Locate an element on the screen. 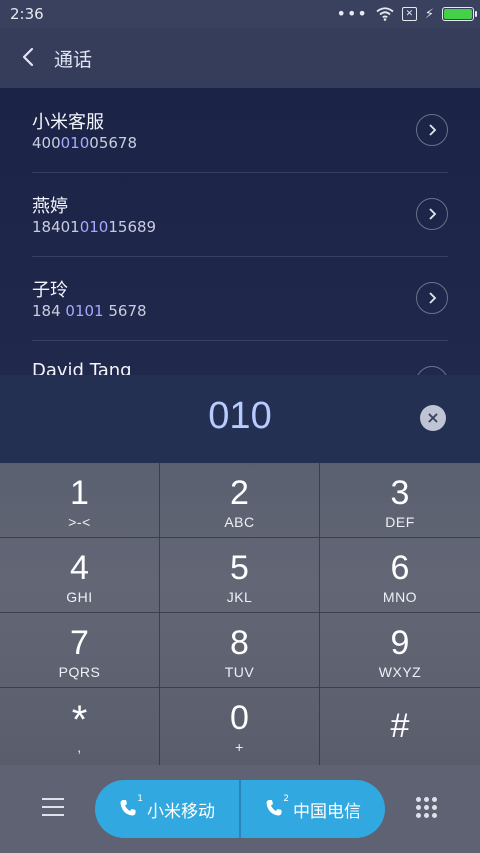 The width and height of the screenshot is (480, 853). back-arrow-icon is located at coordinates (28, 57).